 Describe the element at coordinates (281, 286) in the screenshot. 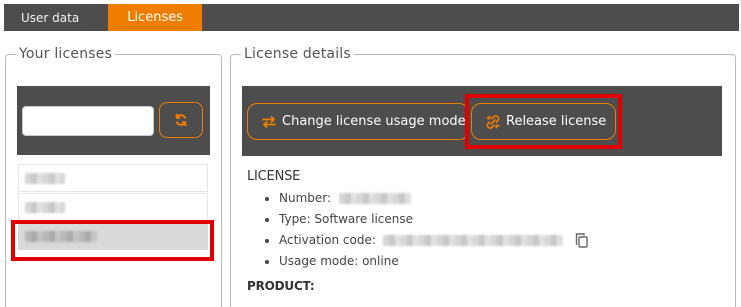

I see `product-heading: PRODUCT:` at that location.